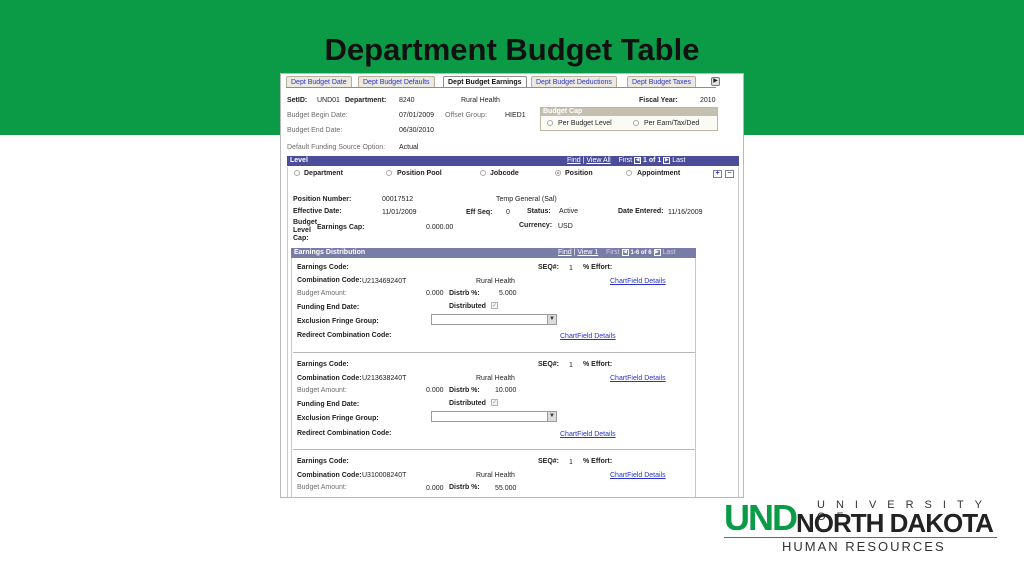 This screenshot has width=1024, height=576. I want to click on slide-title: Department Budget Table, so click(512, 49).